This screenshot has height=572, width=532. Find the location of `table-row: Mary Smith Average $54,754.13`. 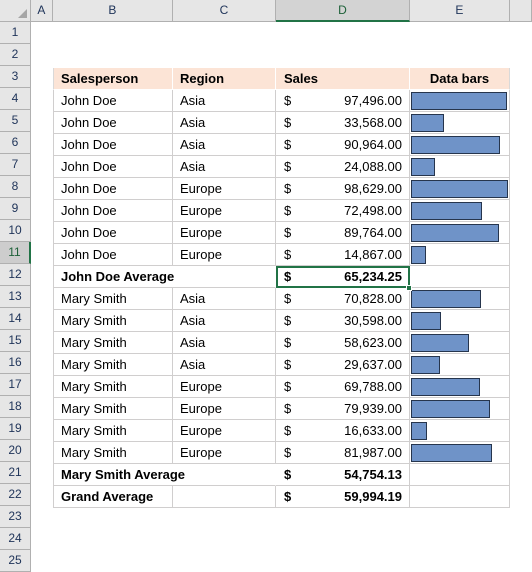

table-row: Mary Smith Average $54,754.13 is located at coordinates (281, 475).